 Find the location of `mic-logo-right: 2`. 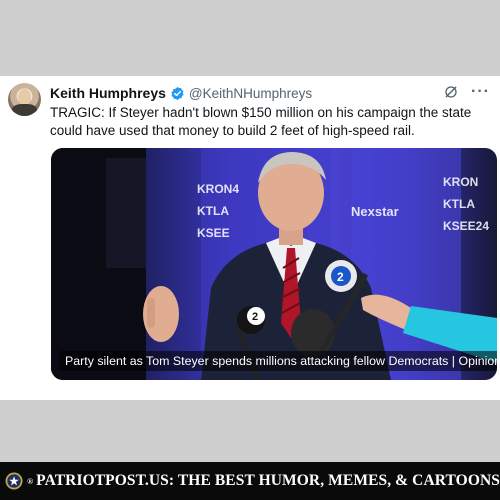

mic-logo-right: 2 is located at coordinates (340, 277).